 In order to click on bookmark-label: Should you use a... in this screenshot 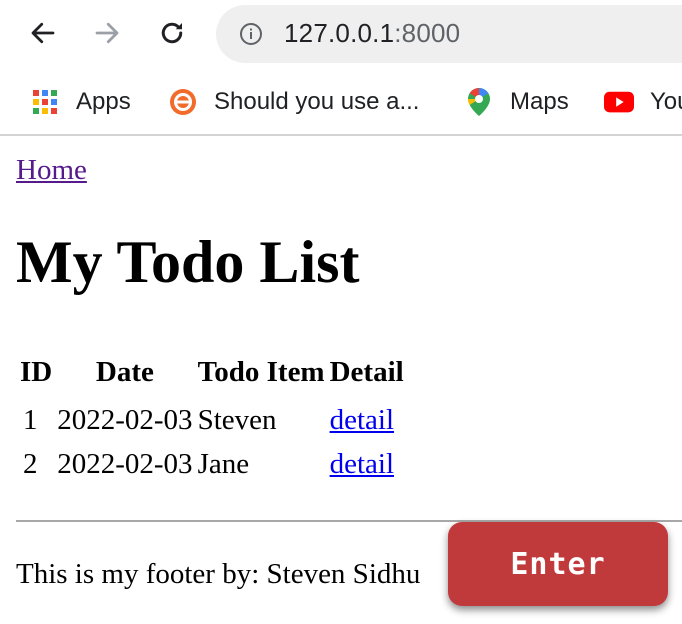, I will do `click(317, 101)`.